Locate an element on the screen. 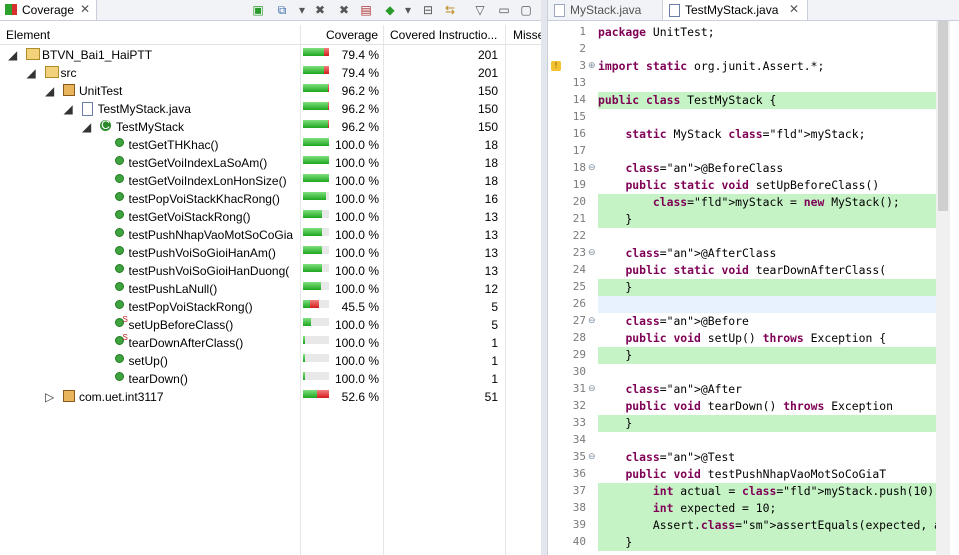 The image size is (959, 555). coverage-percent: 52.6 % is located at coordinates (360, 397).